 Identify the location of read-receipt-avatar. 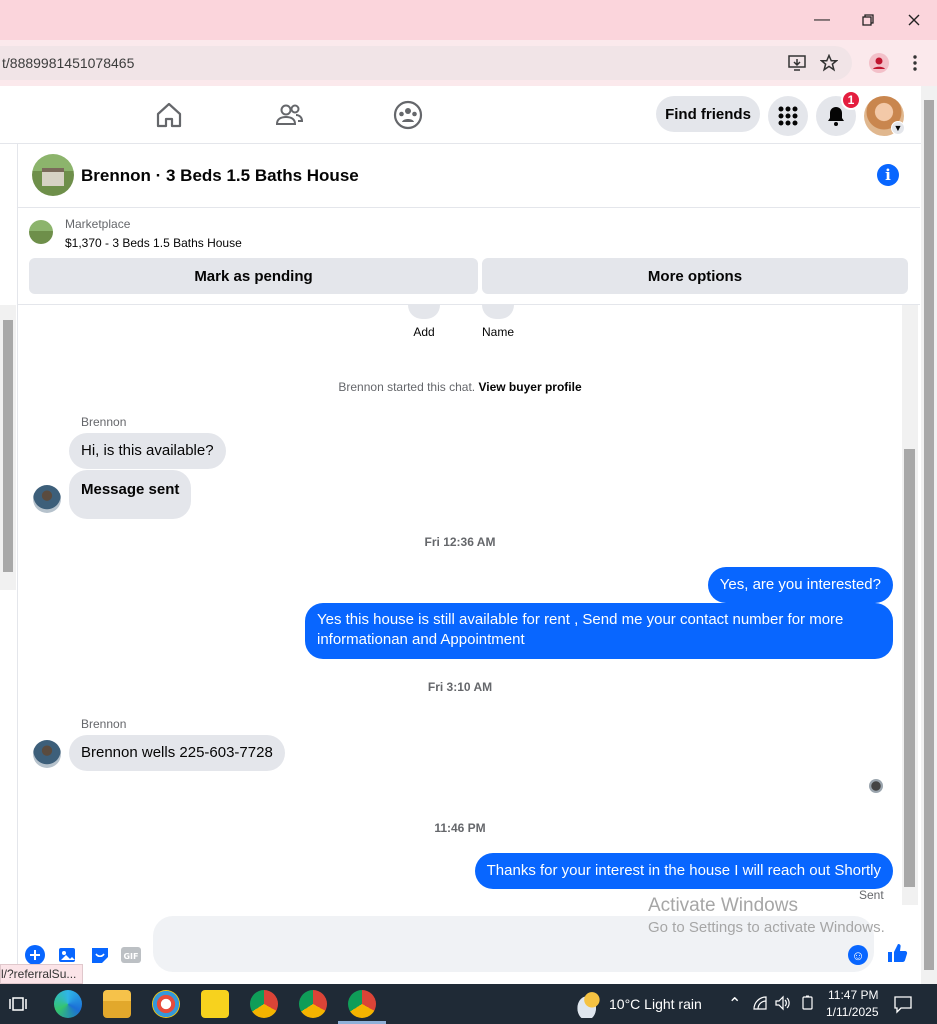
(876, 786).